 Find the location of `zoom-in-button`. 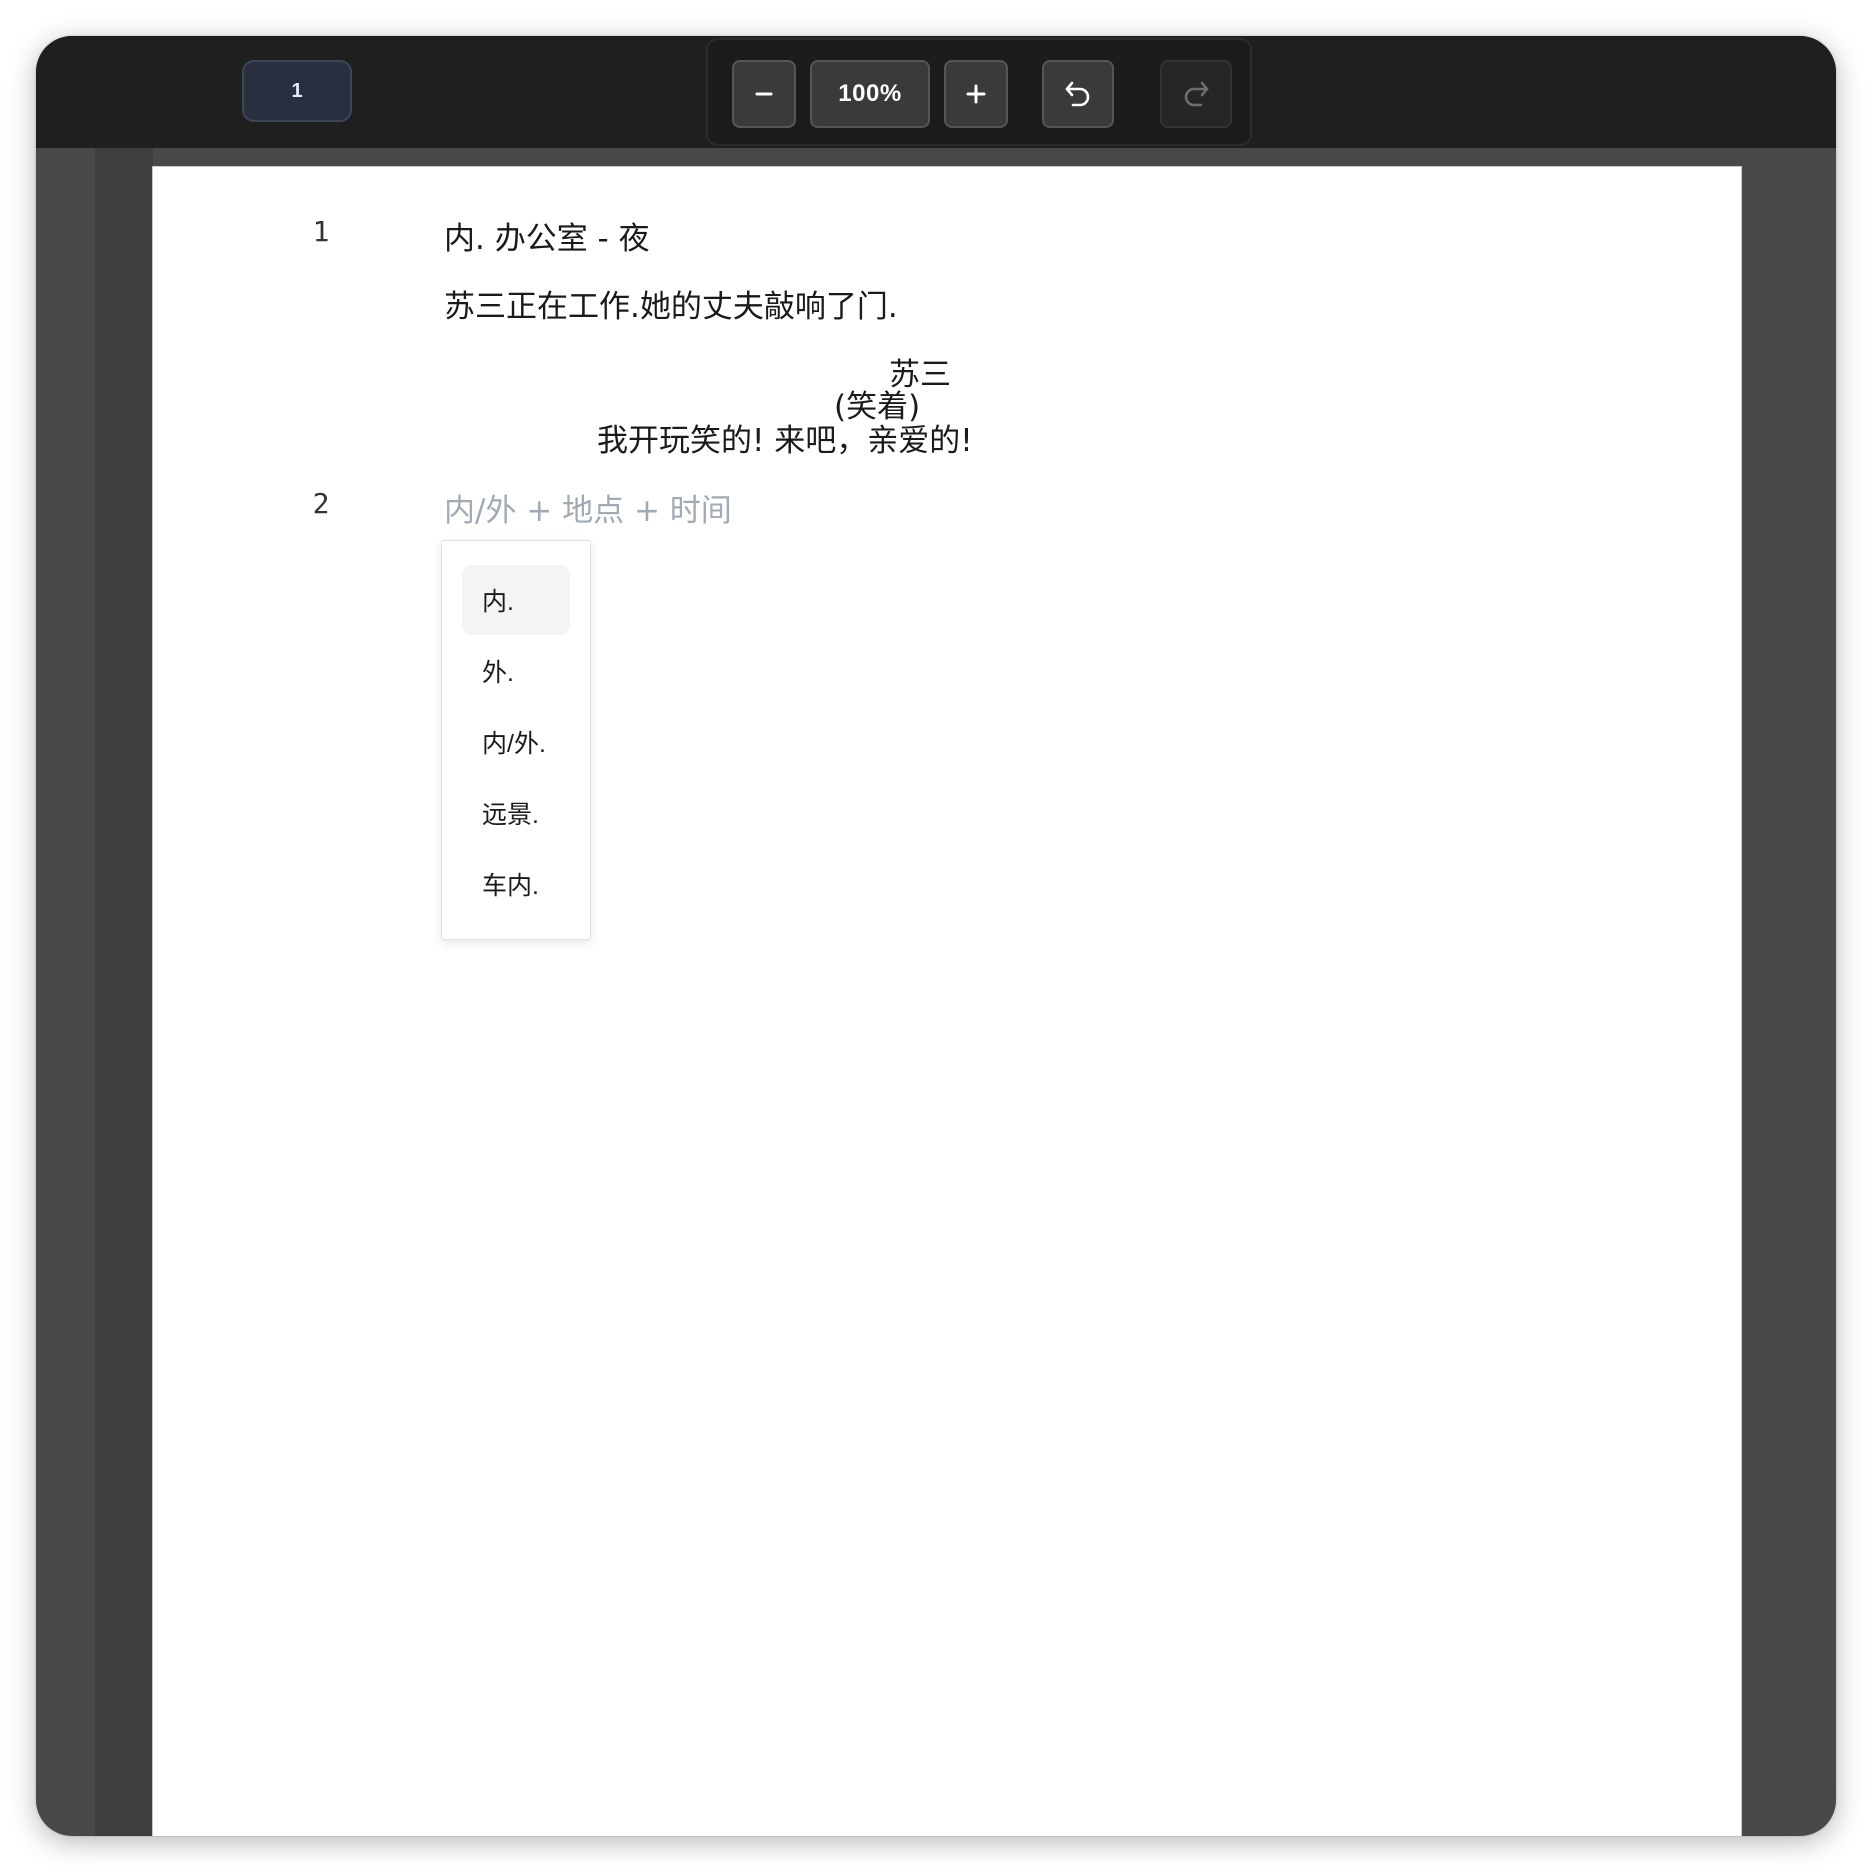

zoom-in-button is located at coordinates (976, 94).